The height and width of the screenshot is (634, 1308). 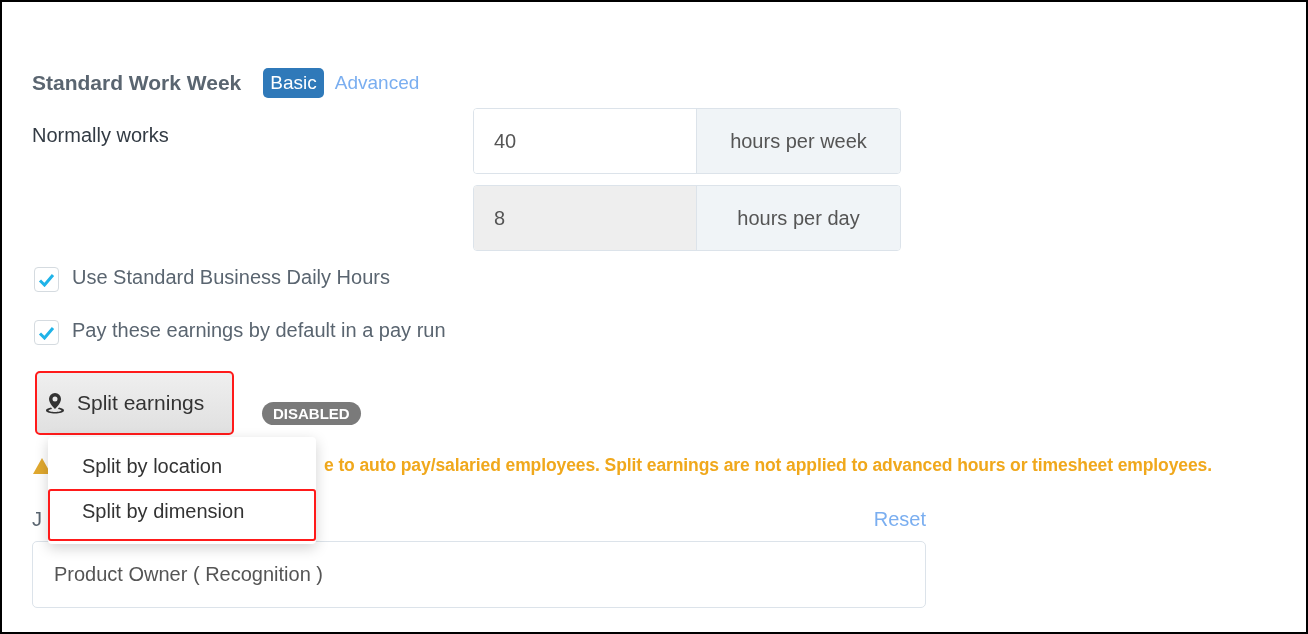 What do you see at coordinates (259, 330) in the screenshot?
I see `checkbox-label: Pay these earnings by default in a pay run` at bounding box center [259, 330].